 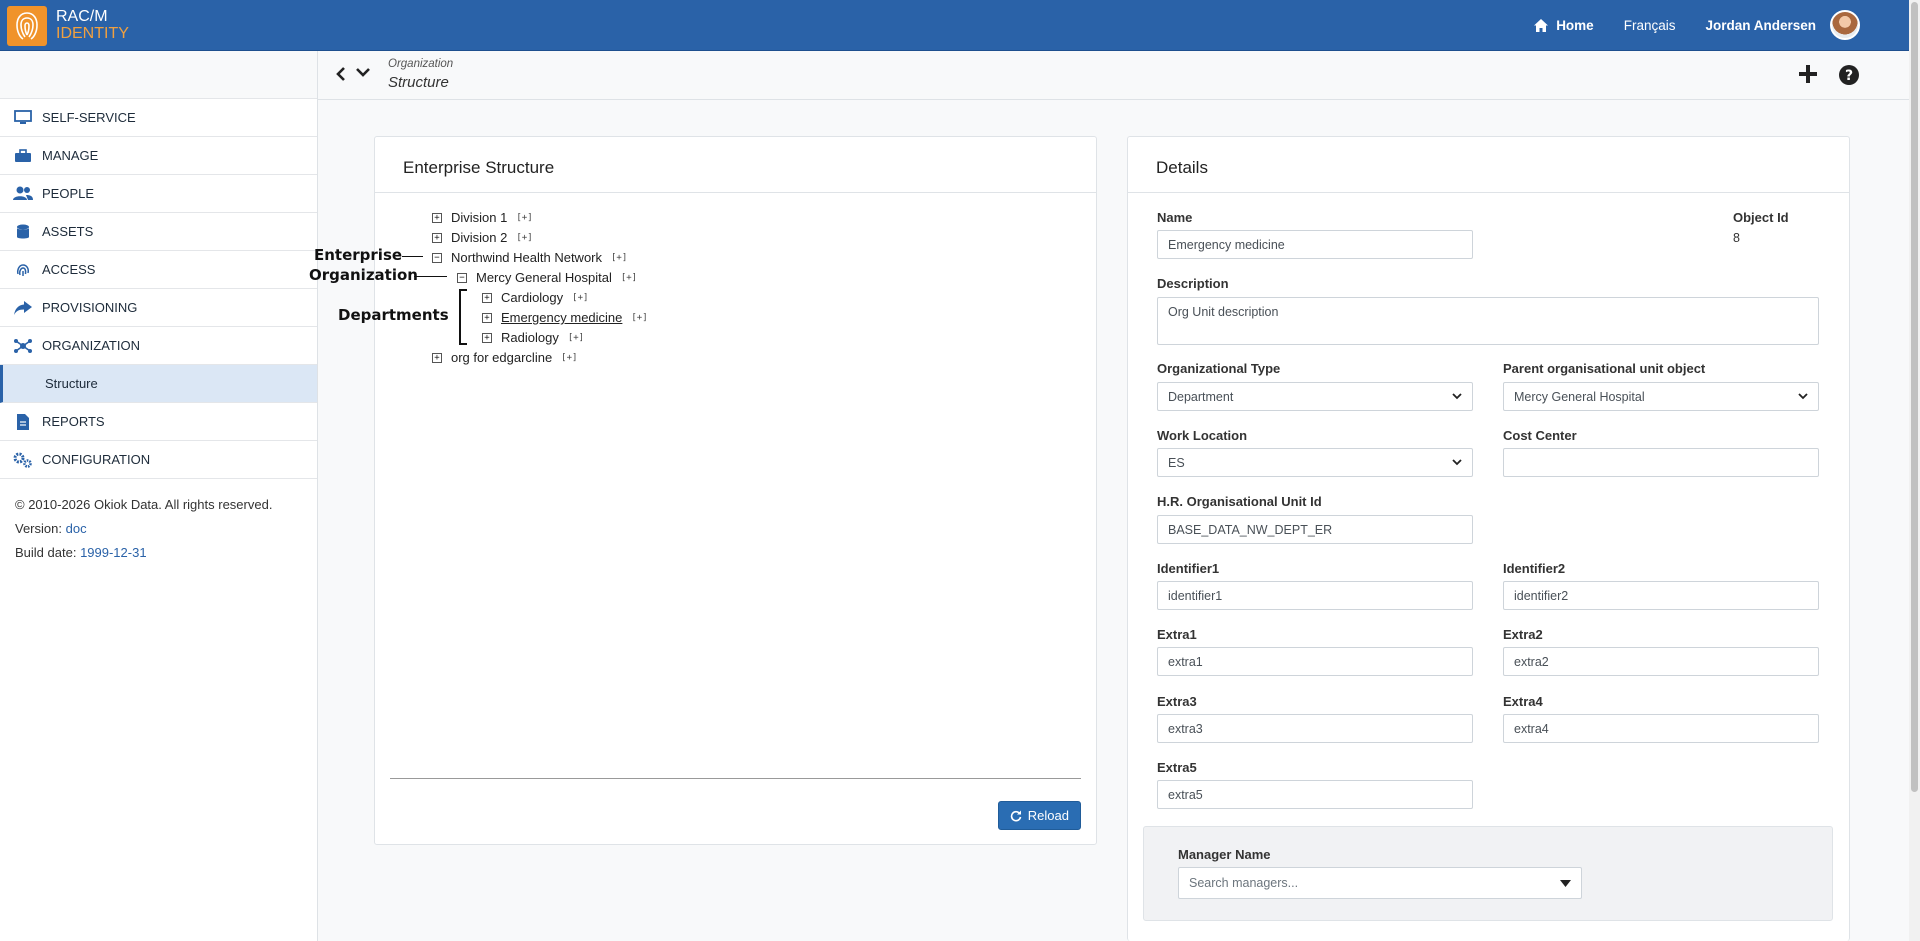 I want to click on logo-icon, so click(x=27, y=26).